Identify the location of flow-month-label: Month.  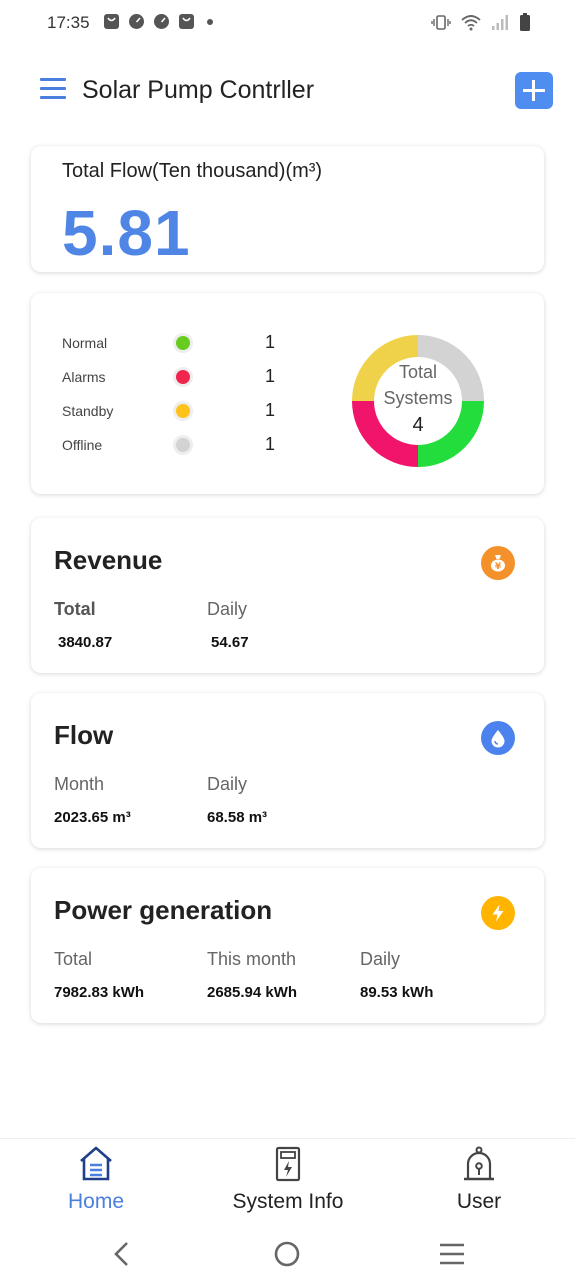
(79, 784).